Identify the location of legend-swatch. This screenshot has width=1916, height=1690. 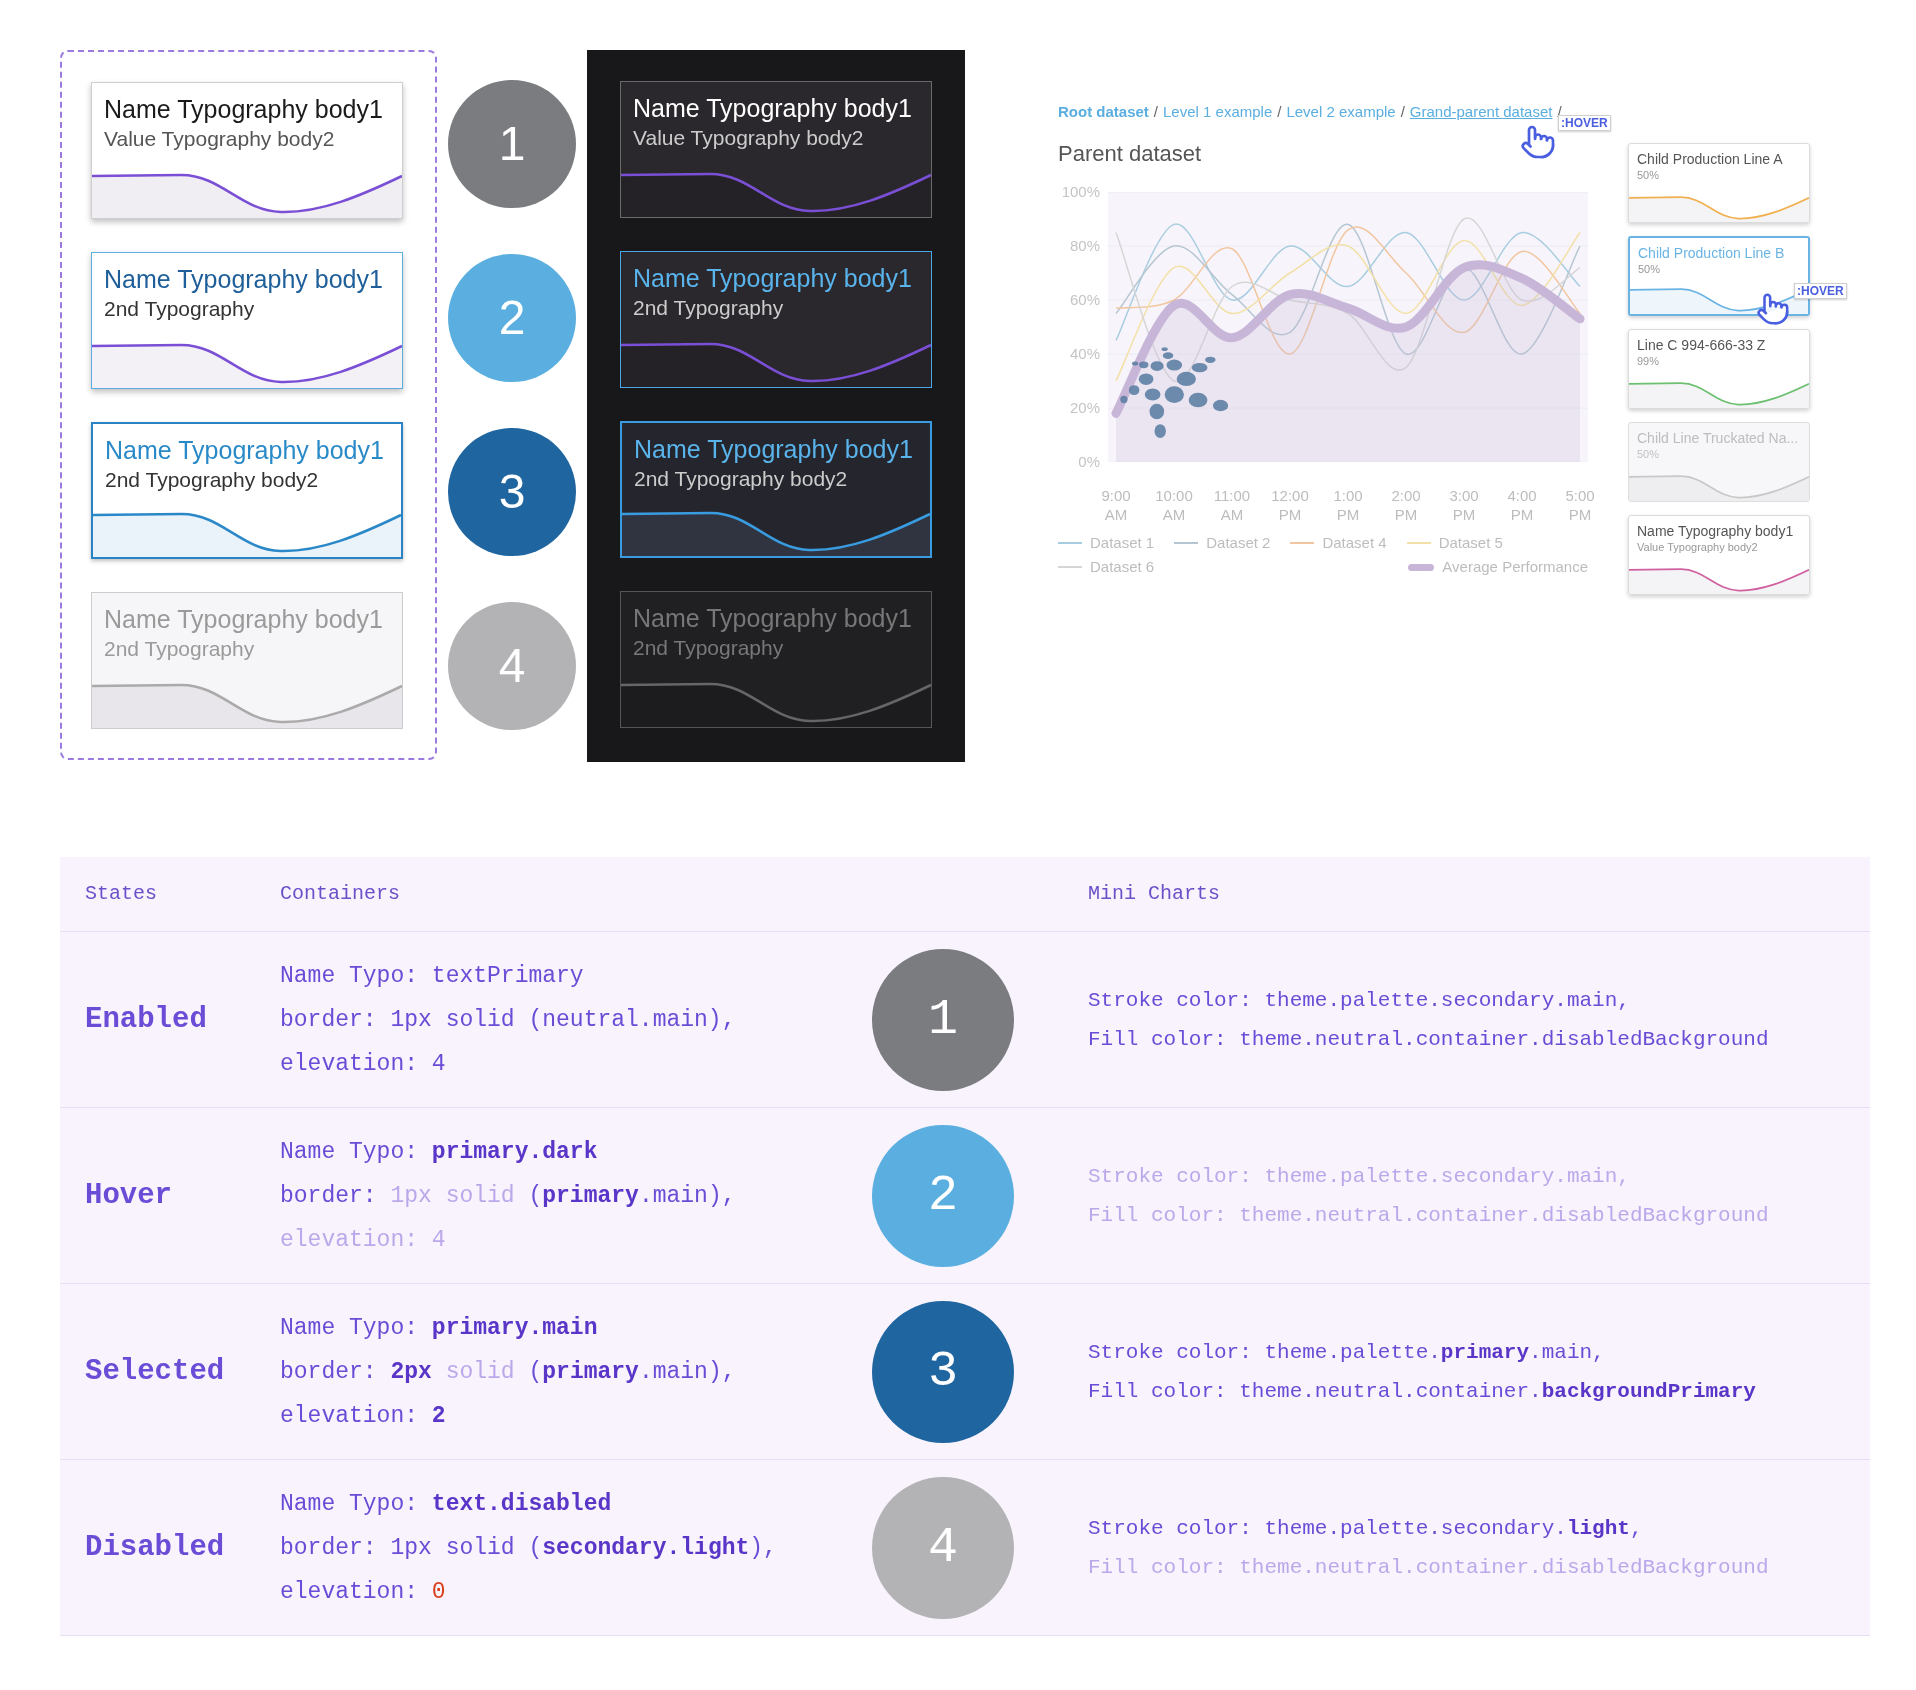
(1421, 567).